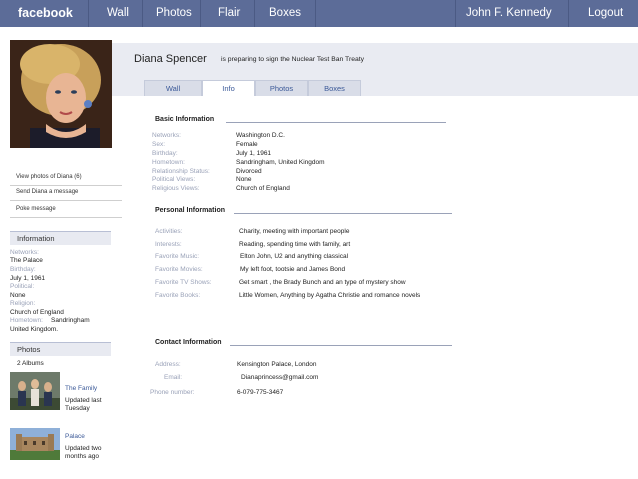  What do you see at coordinates (178, 295) in the screenshot?
I see `personal-books-label: Favorite Books:` at bounding box center [178, 295].